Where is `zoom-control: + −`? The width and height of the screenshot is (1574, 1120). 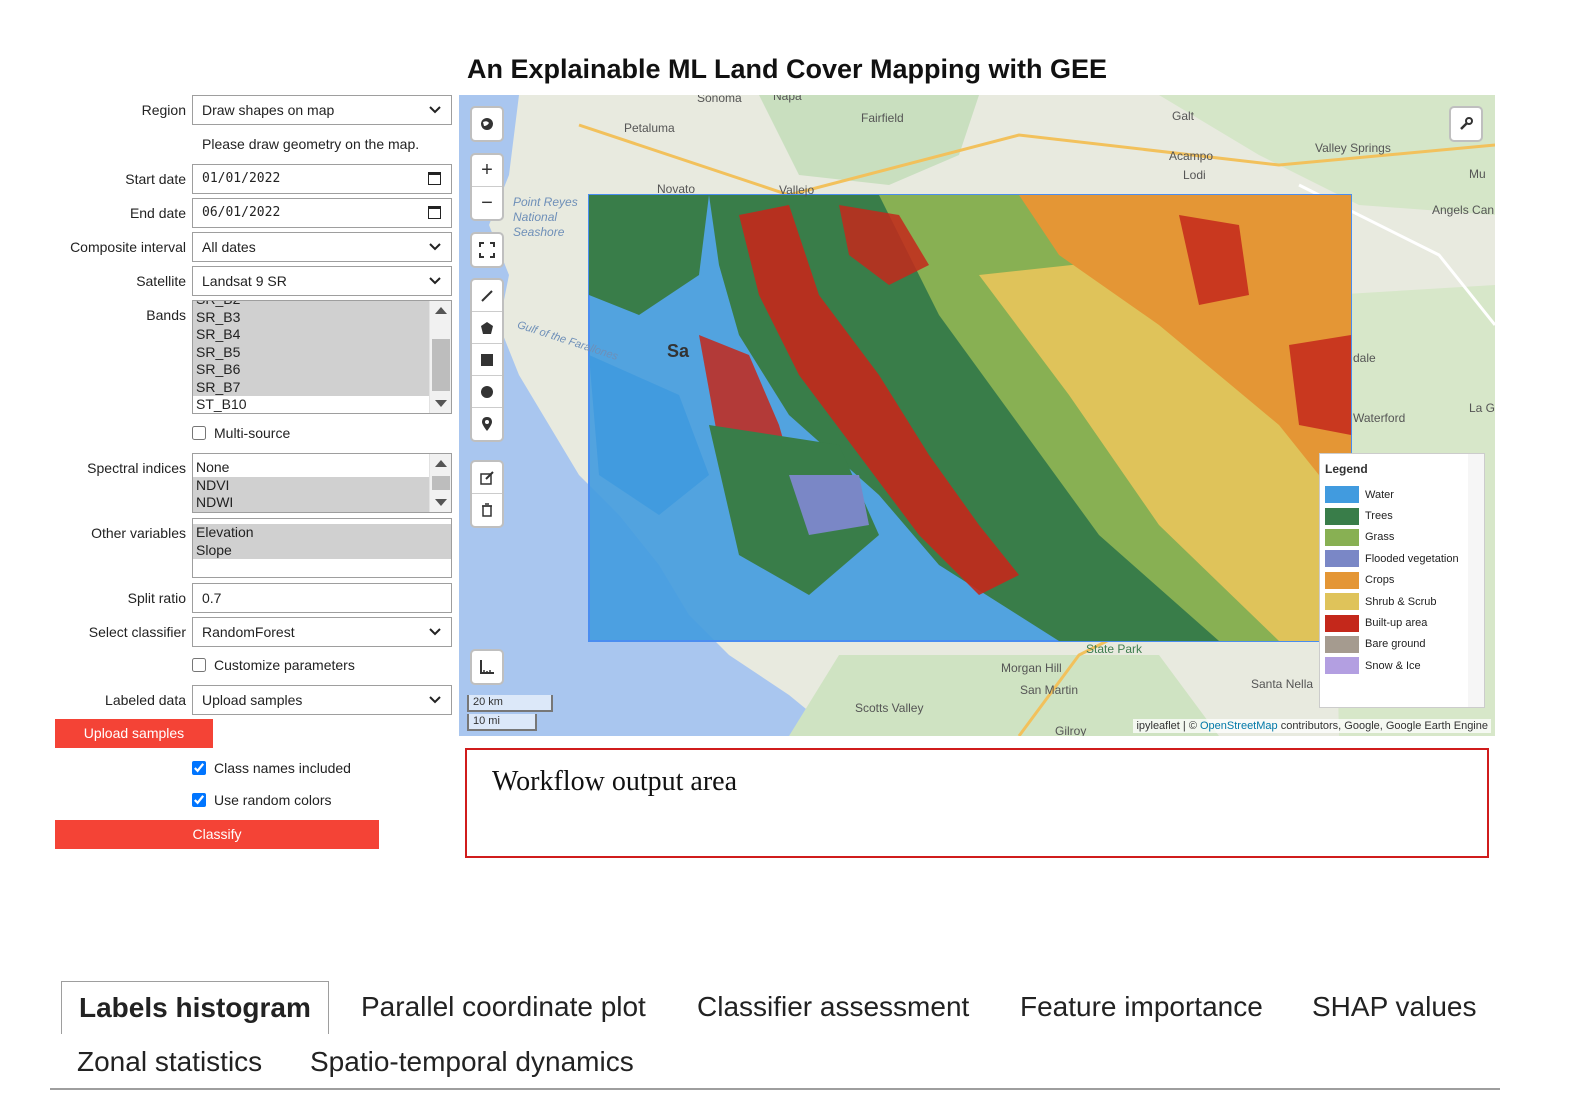
zoom-control: + − is located at coordinates (487, 187).